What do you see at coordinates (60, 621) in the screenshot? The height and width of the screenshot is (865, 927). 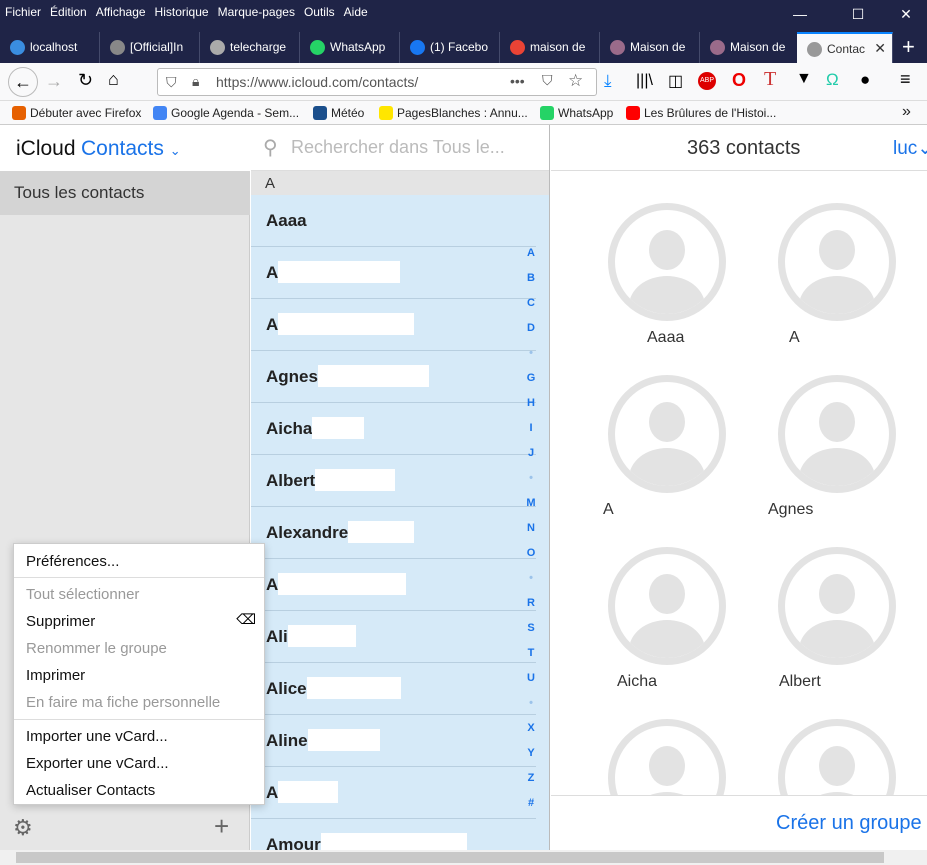 I see `menu-item-2: Supprimer` at bounding box center [60, 621].